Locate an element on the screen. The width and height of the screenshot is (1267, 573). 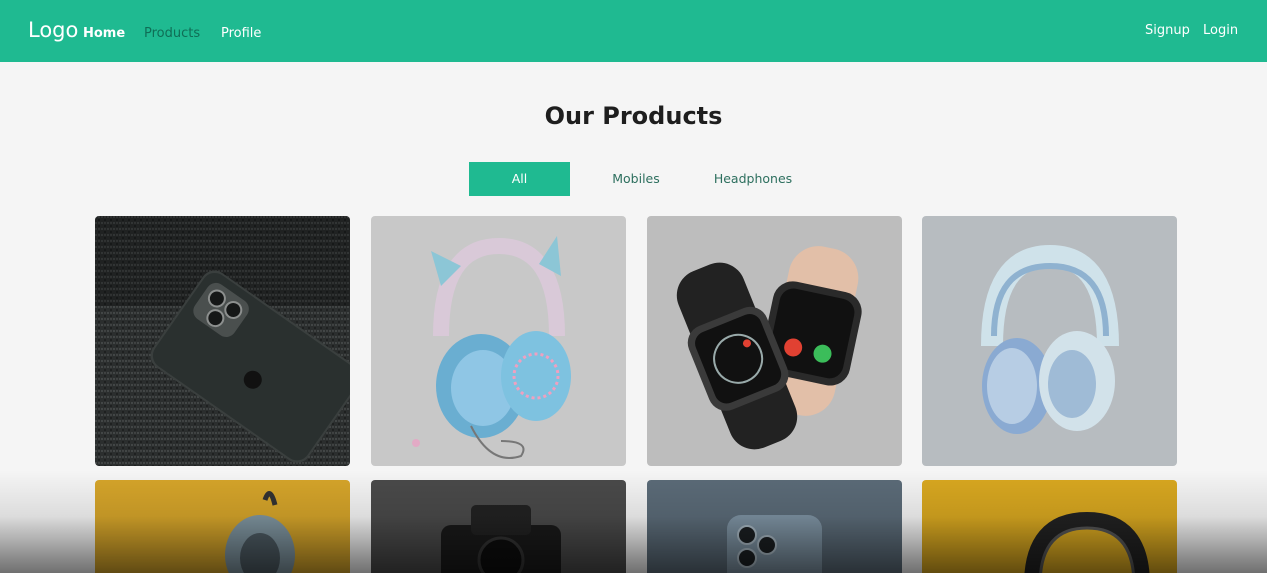
black-headphones-image is located at coordinates (1049, 526).